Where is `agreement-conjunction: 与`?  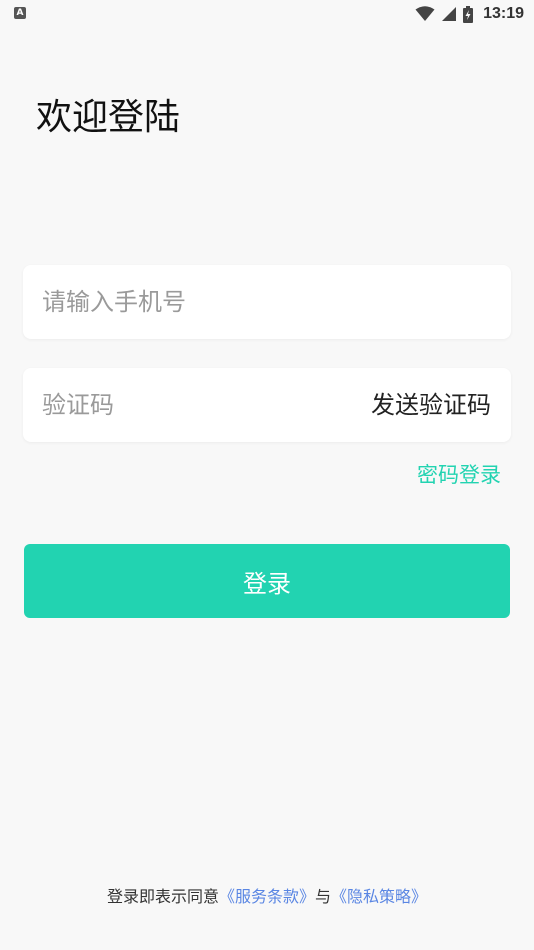
agreement-conjunction: 与 is located at coordinates (323, 896).